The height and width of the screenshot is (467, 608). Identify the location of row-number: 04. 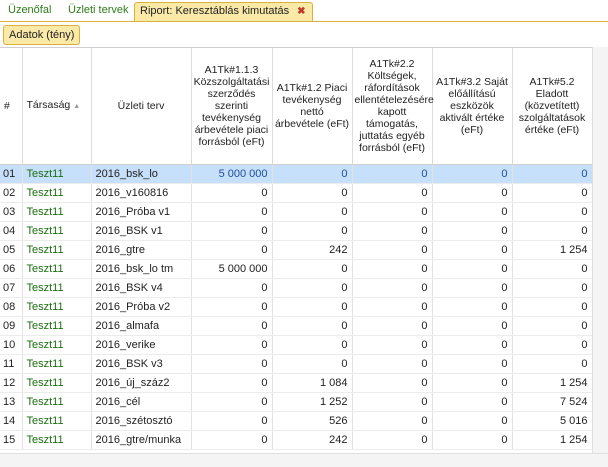
(11, 231).